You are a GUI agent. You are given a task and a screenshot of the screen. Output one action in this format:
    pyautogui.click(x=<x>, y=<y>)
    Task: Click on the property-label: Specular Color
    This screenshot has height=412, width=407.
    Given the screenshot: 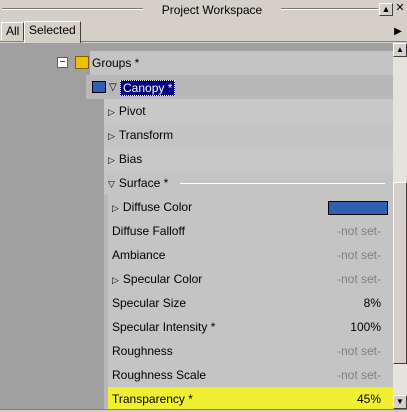 What is the action you would take?
    pyautogui.click(x=162, y=279)
    